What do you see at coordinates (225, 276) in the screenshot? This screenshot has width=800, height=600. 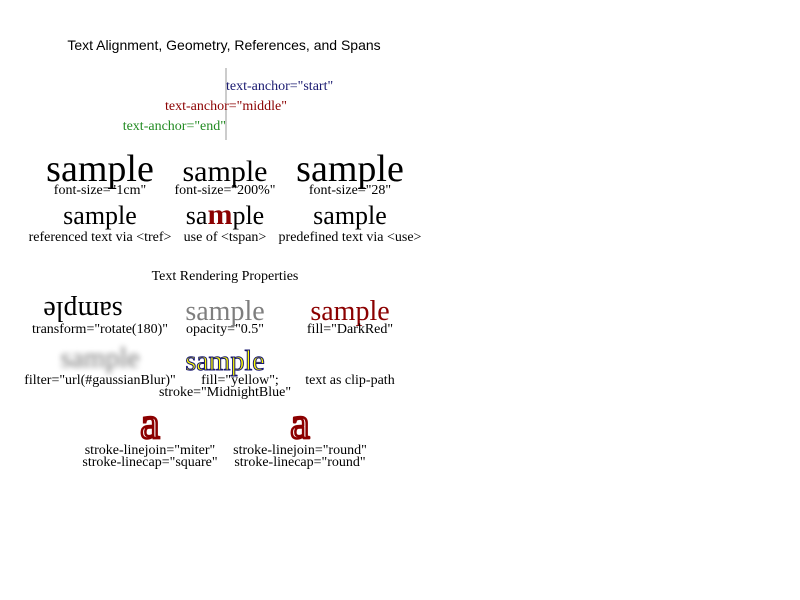 I see `heading-rendering: Text Rendering Properties` at bounding box center [225, 276].